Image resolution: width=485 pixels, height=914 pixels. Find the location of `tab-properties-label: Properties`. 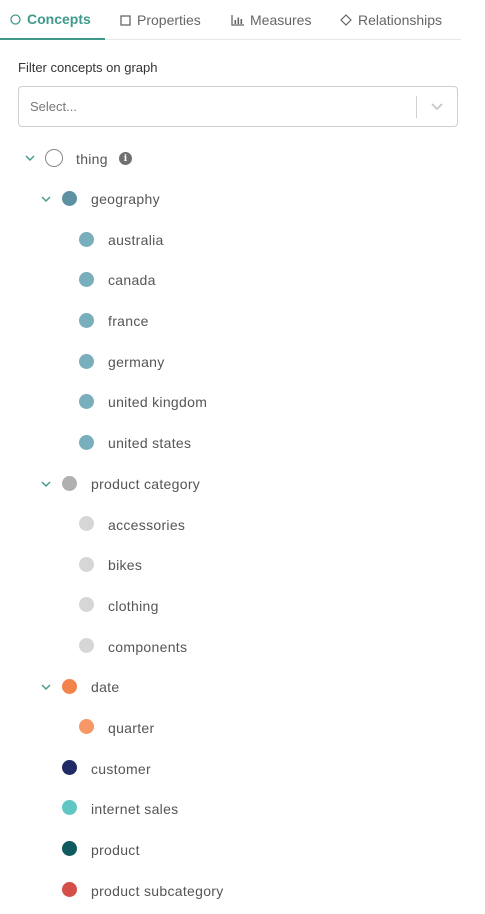

tab-properties-label: Properties is located at coordinates (169, 20).